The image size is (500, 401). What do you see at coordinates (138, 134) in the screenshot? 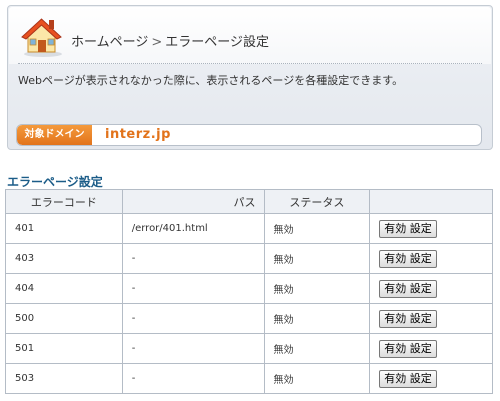
I see `target-domain-value: interz.jp` at bounding box center [138, 134].